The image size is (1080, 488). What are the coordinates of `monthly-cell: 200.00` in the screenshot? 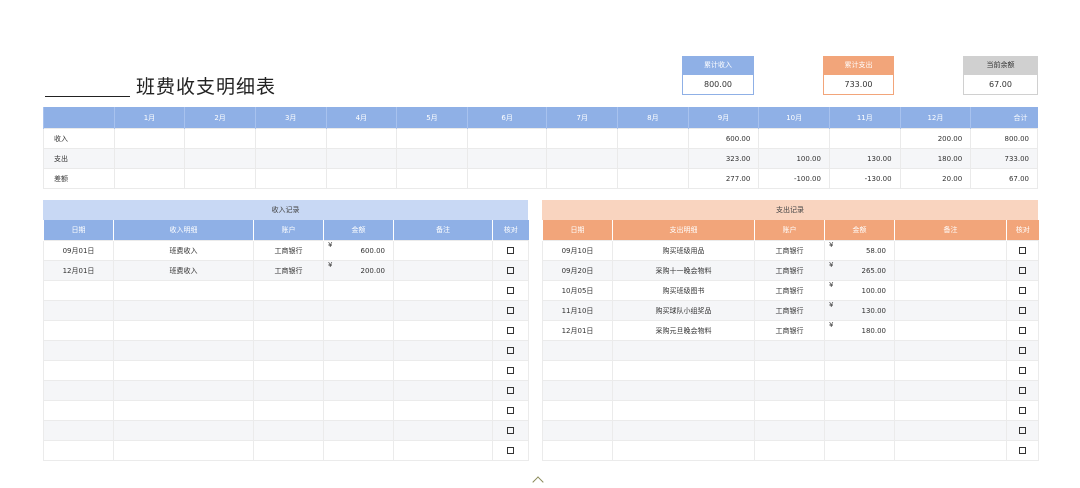 It's located at (935, 138).